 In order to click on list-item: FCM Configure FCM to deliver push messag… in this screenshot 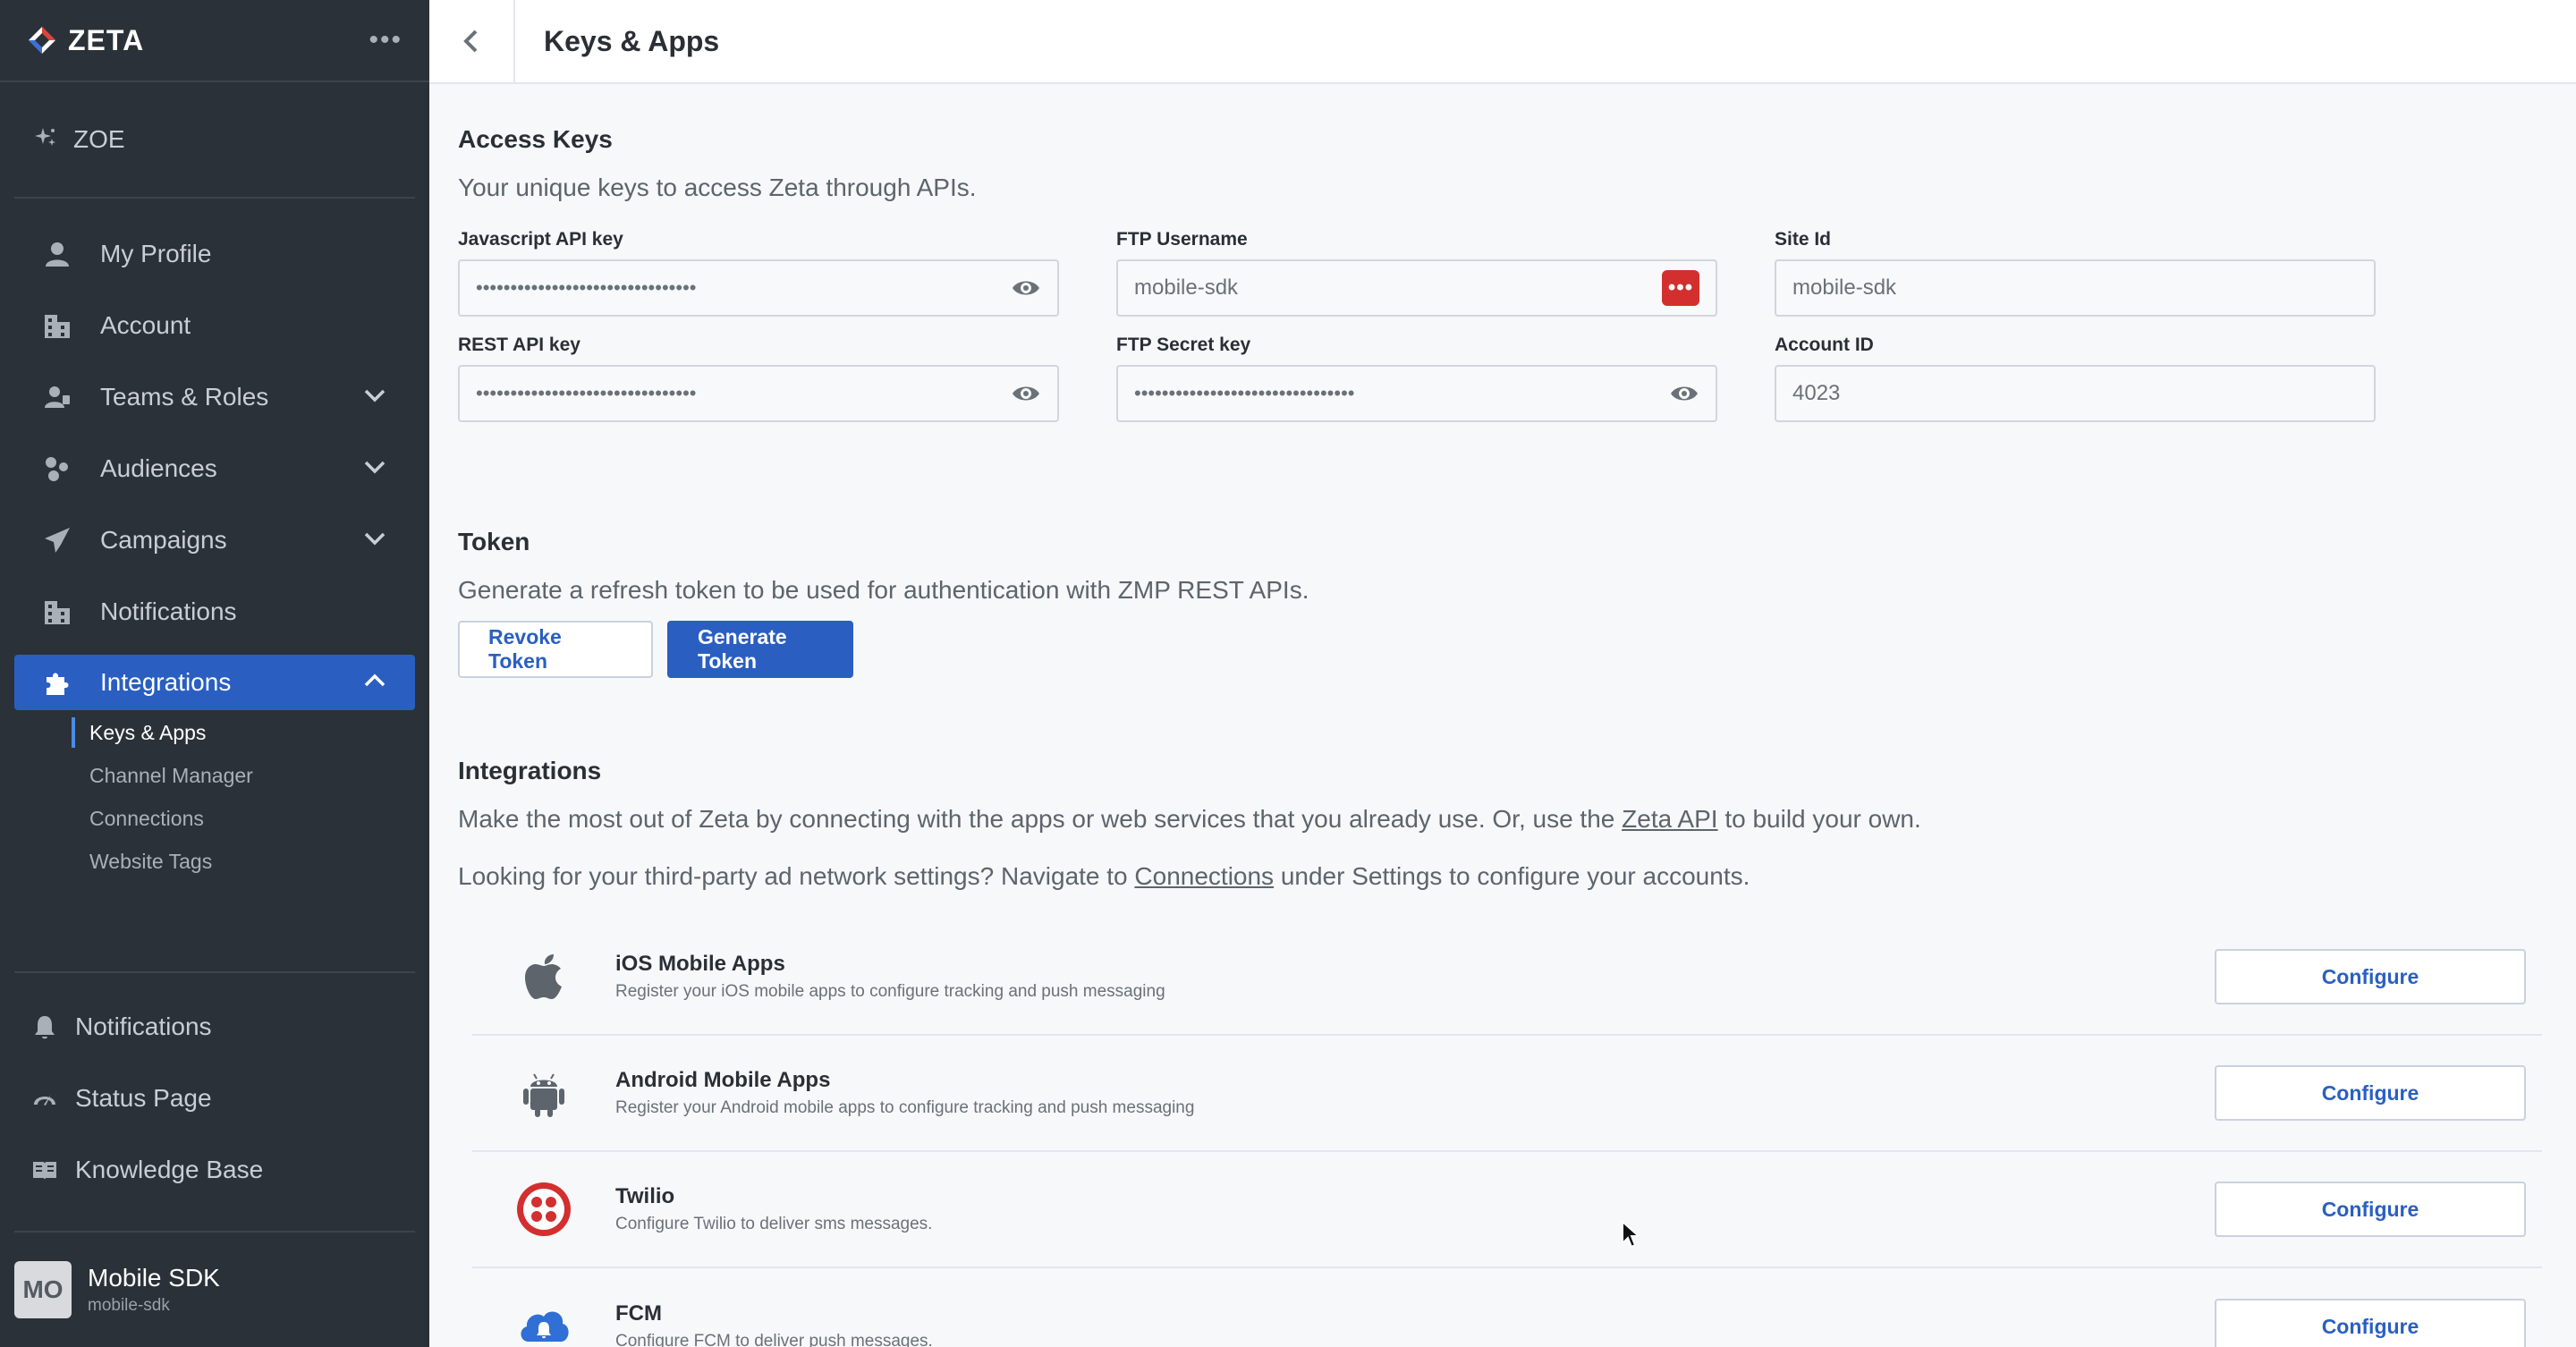, I will do `click(1507, 1307)`.